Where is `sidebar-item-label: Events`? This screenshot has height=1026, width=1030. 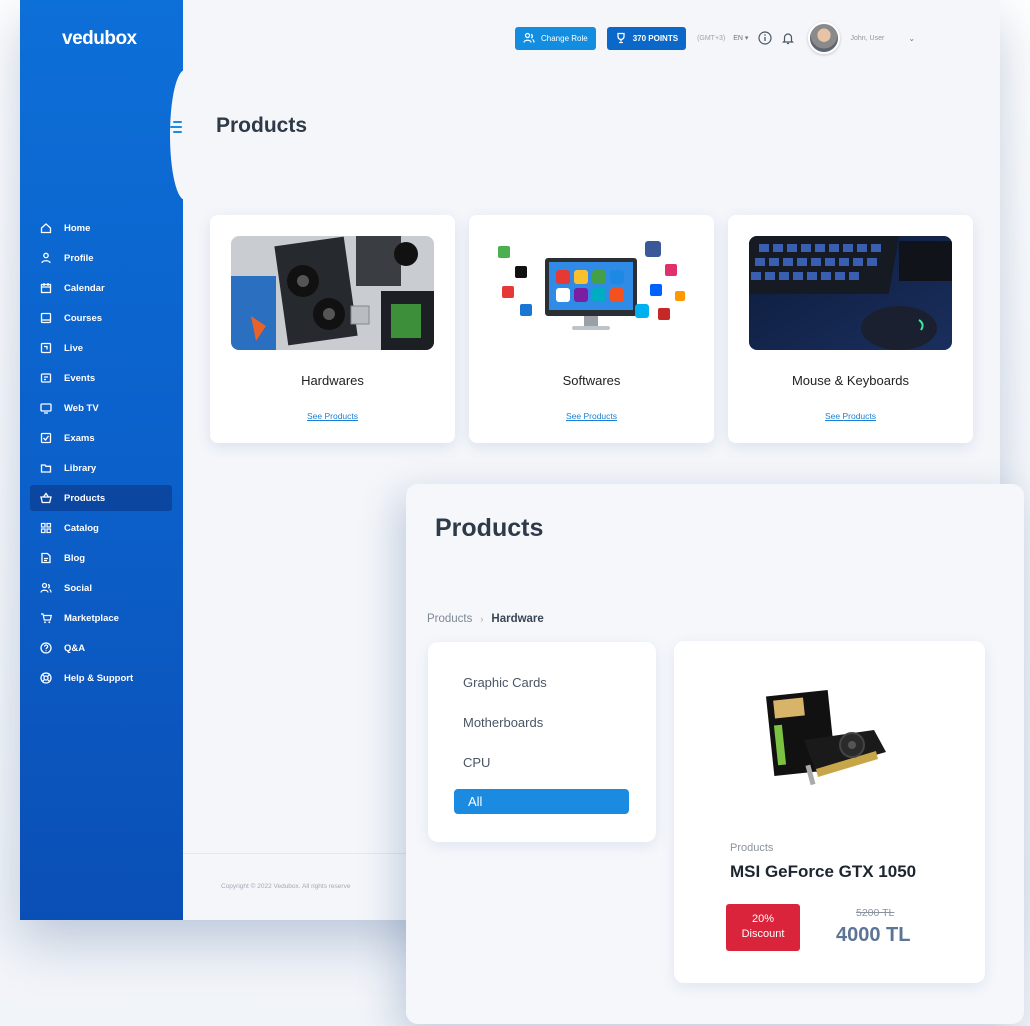
sidebar-item-label: Events is located at coordinates (80, 378).